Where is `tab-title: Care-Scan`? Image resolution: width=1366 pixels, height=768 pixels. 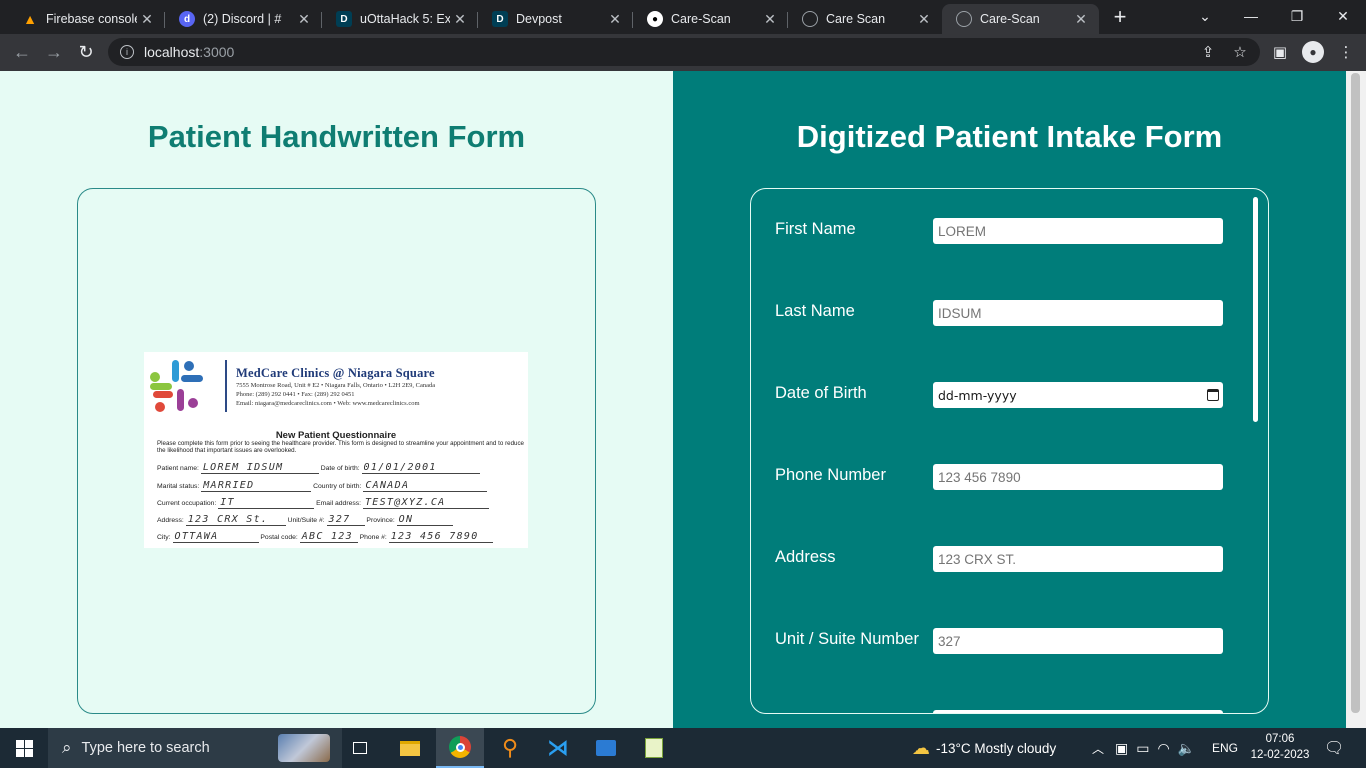 tab-title: Care-Scan is located at coordinates (1010, 19).